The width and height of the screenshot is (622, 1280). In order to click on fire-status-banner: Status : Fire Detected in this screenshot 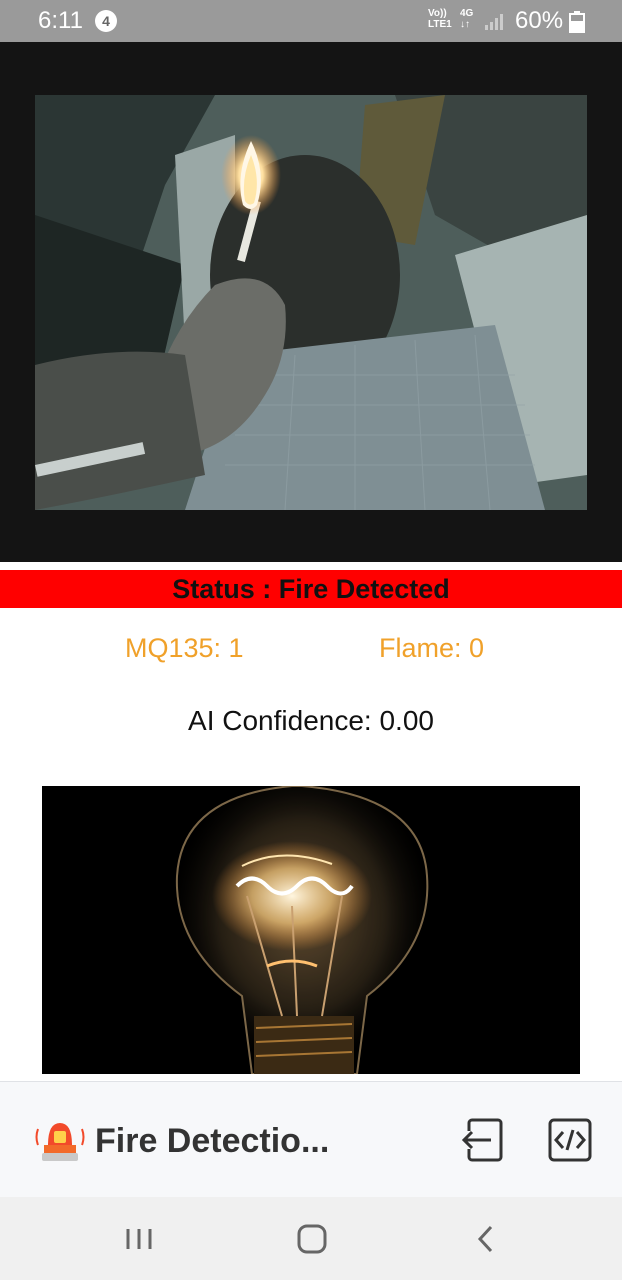, I will do `click(311, 589)`.